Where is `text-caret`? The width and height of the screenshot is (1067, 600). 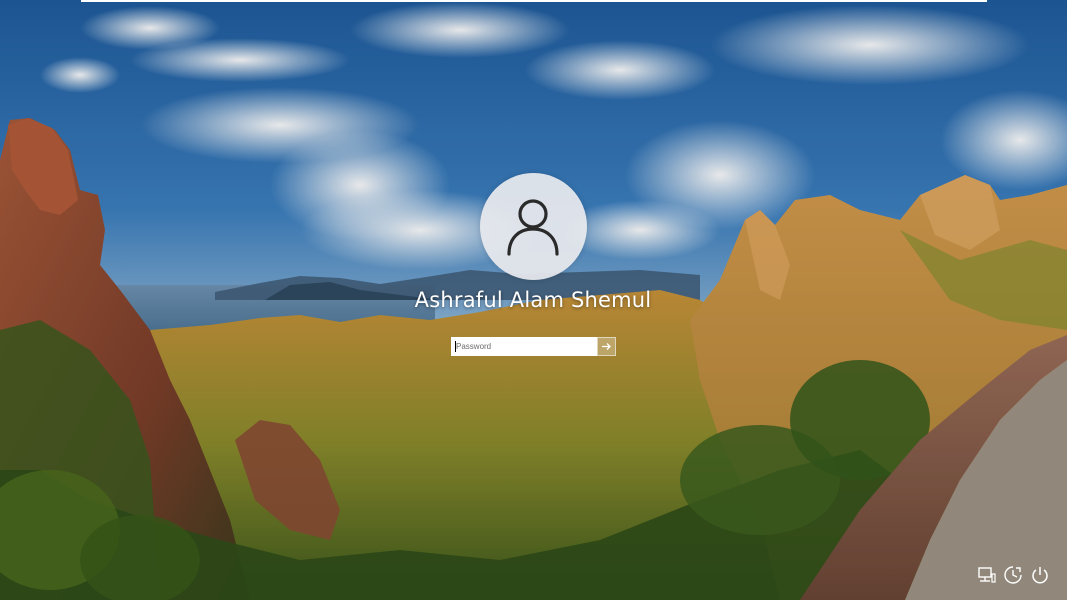 text-caret is located at coordinates (455, 346).